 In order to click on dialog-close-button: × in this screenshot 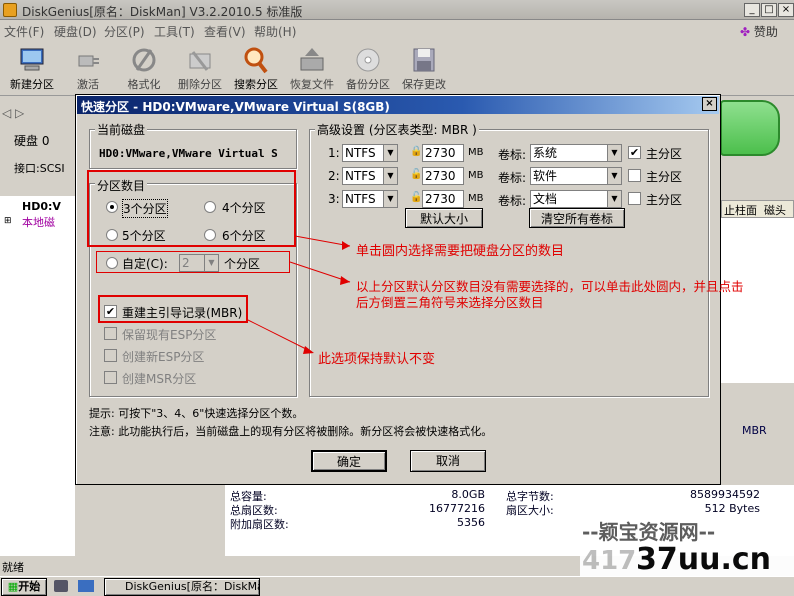, I will do `click(709, 104)`.